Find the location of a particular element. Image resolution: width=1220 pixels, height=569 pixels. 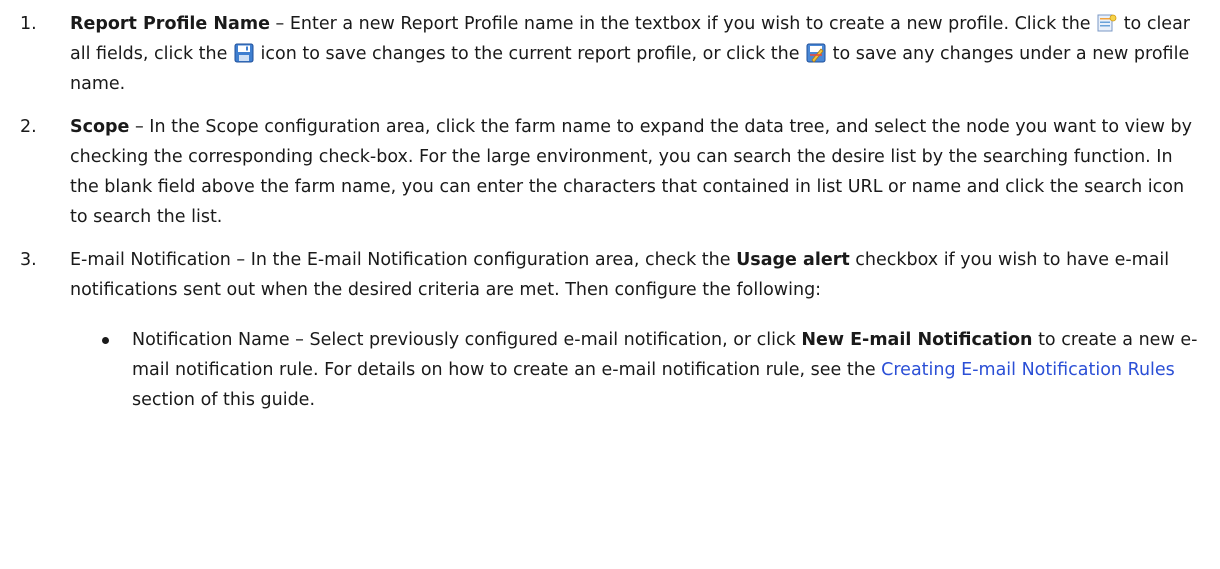

clear-fields-icon is located at coordinates (1107, 23).